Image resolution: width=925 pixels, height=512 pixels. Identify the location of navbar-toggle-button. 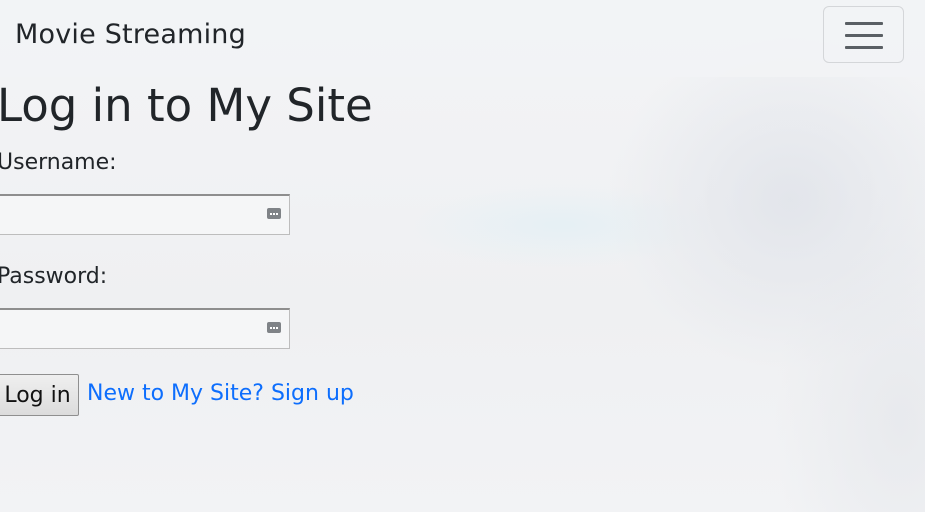
(863, 34).